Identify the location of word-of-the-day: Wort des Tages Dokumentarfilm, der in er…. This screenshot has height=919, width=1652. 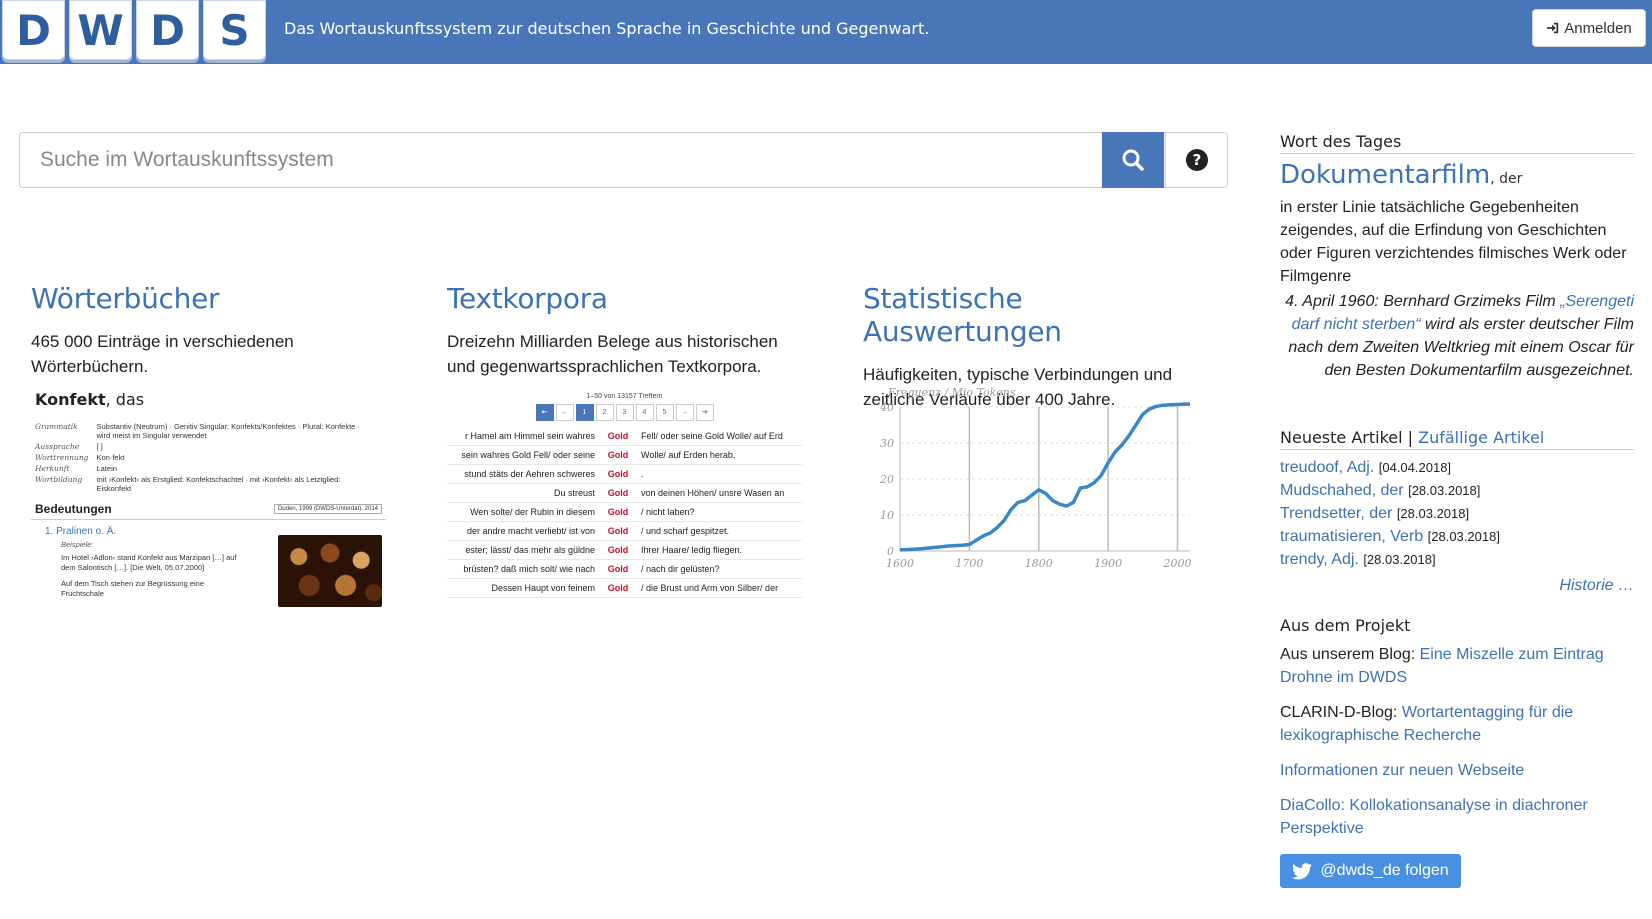
(1457, 257).